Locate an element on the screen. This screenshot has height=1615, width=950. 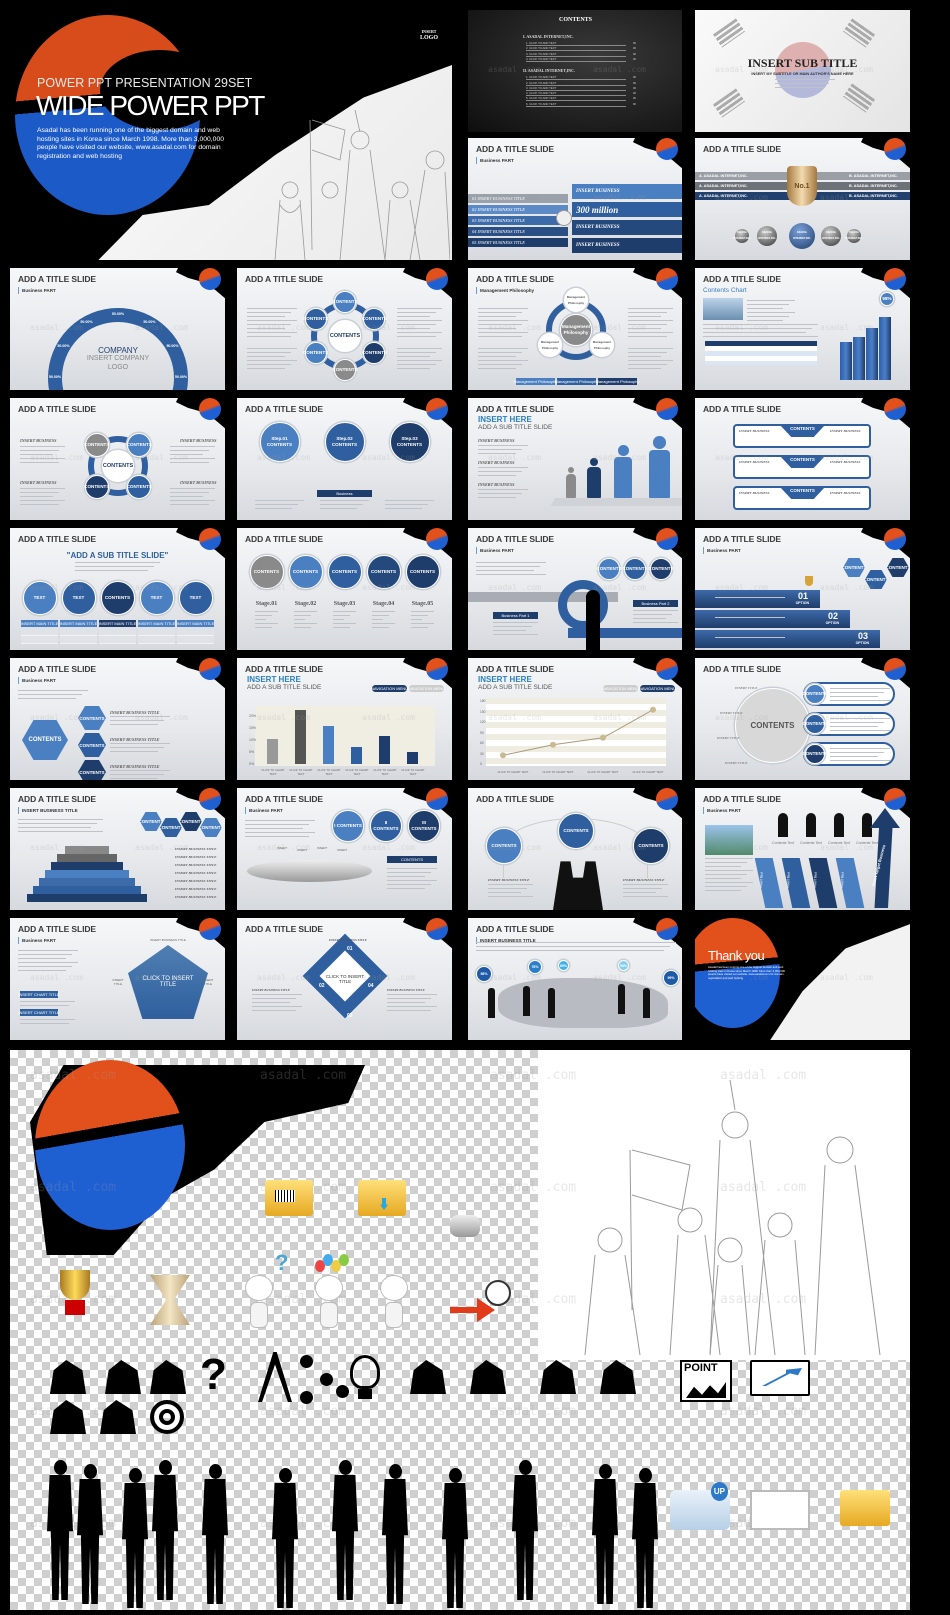
callout-band: INSERT BUSINESS is located at coordinates (627, 191).